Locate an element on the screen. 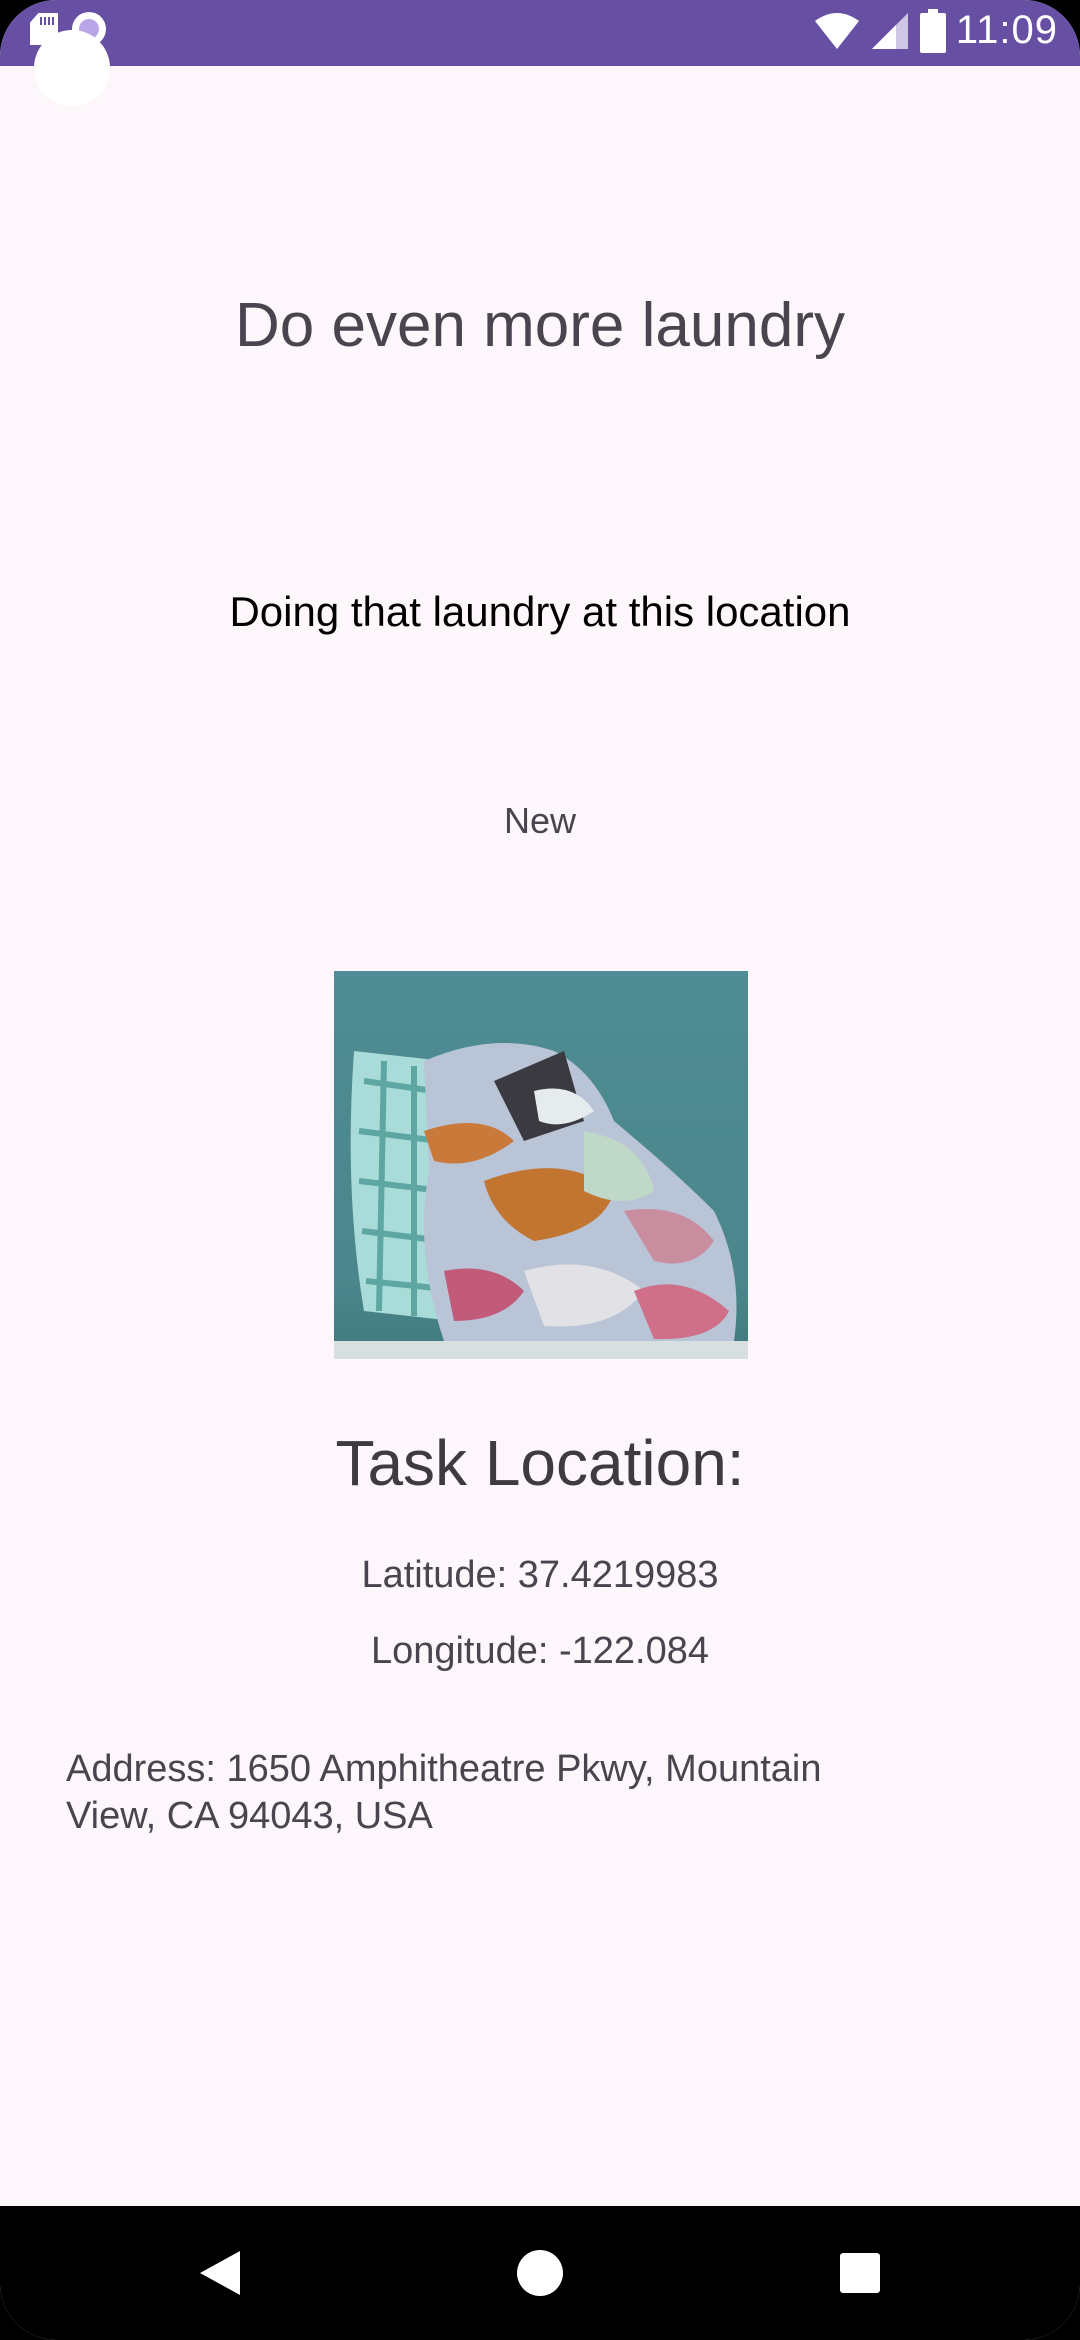 This screenshot has width=1080, height=2340. status-time: 11:09 is located at coordinates (1006, 30).